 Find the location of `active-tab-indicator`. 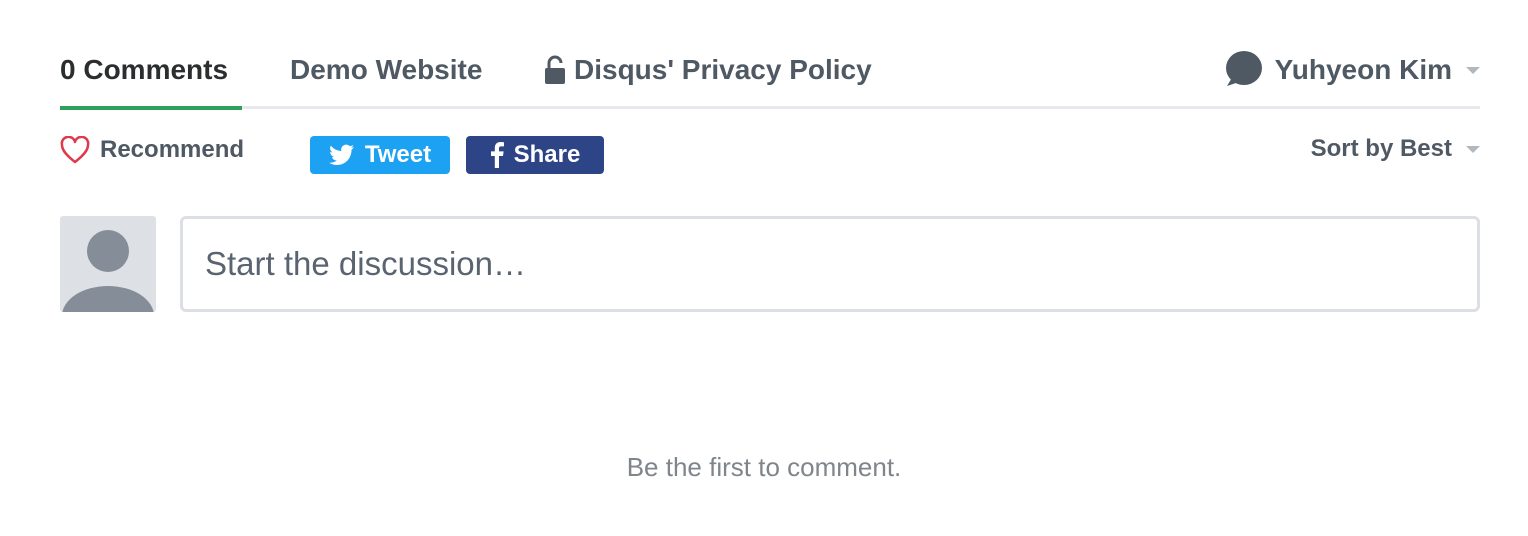

active-tab-indicator is located at coordinates (151, 108).